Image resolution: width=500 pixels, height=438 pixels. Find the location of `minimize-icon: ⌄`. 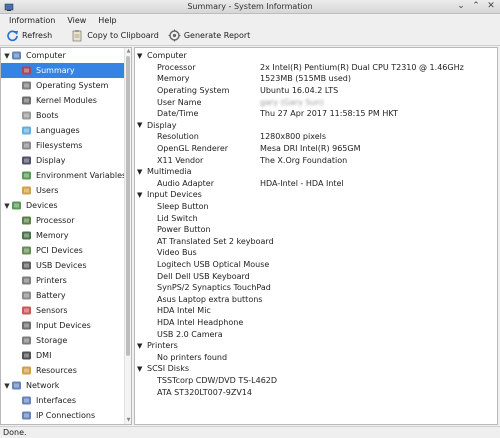

minimize-icon: ⌄ is located at coordinates (461, 7).